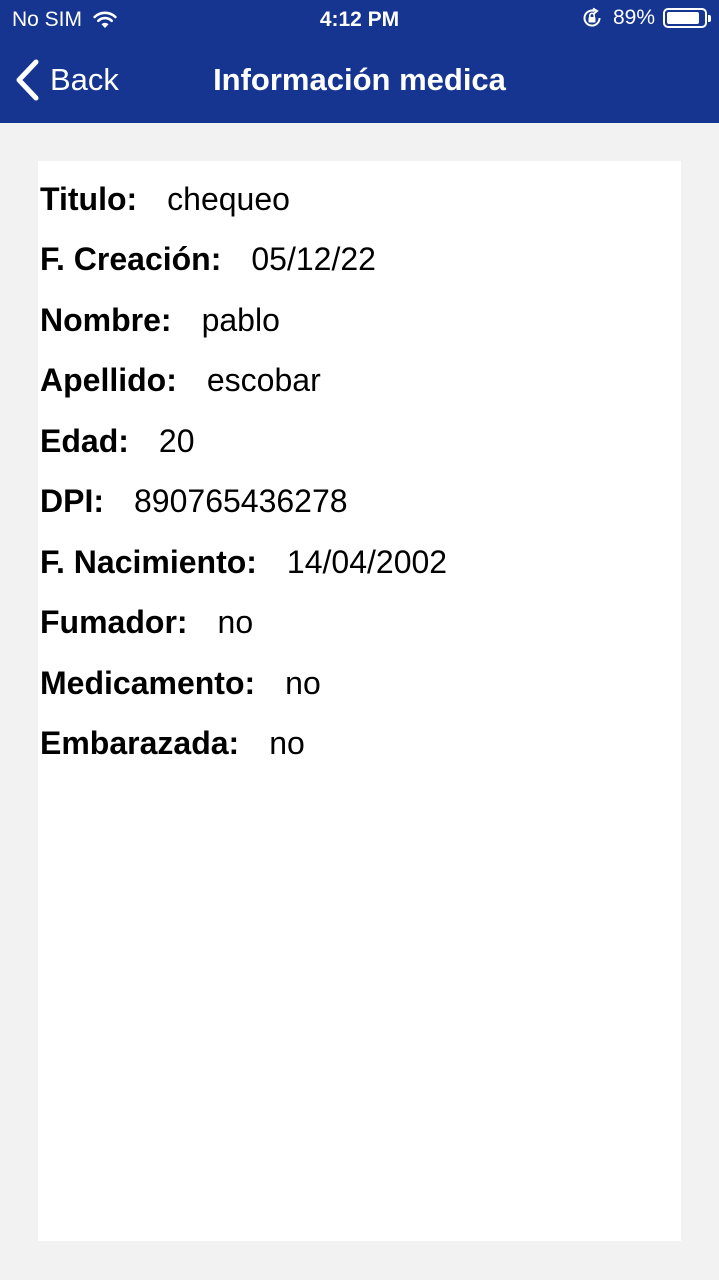 The width and height of the screenshot is (719, 1280). What do you see at coordinates (84, 441) in the screenshot?
I see `field-label: Edad:` at bounding box center [84, 441].